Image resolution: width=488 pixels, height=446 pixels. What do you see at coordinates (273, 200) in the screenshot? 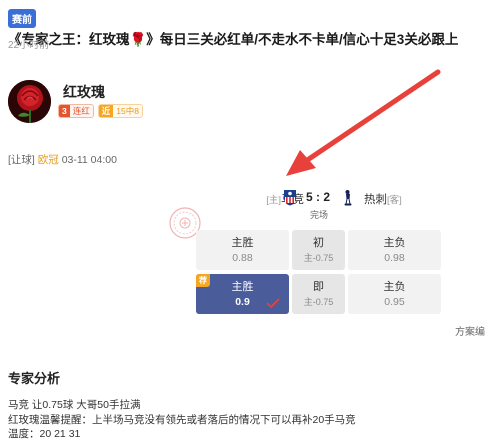
I see `home-tag: [主]` at bounding box center [273, 200].